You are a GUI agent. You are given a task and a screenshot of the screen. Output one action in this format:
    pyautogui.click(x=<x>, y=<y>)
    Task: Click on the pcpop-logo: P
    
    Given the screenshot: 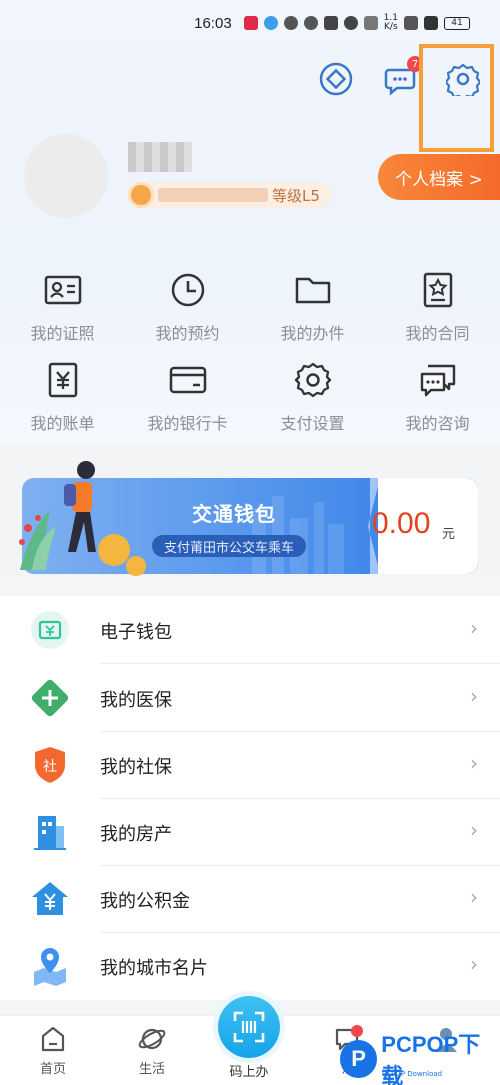 What is the action you would take?
    pyautogui.click(x=359, y=1059)
    